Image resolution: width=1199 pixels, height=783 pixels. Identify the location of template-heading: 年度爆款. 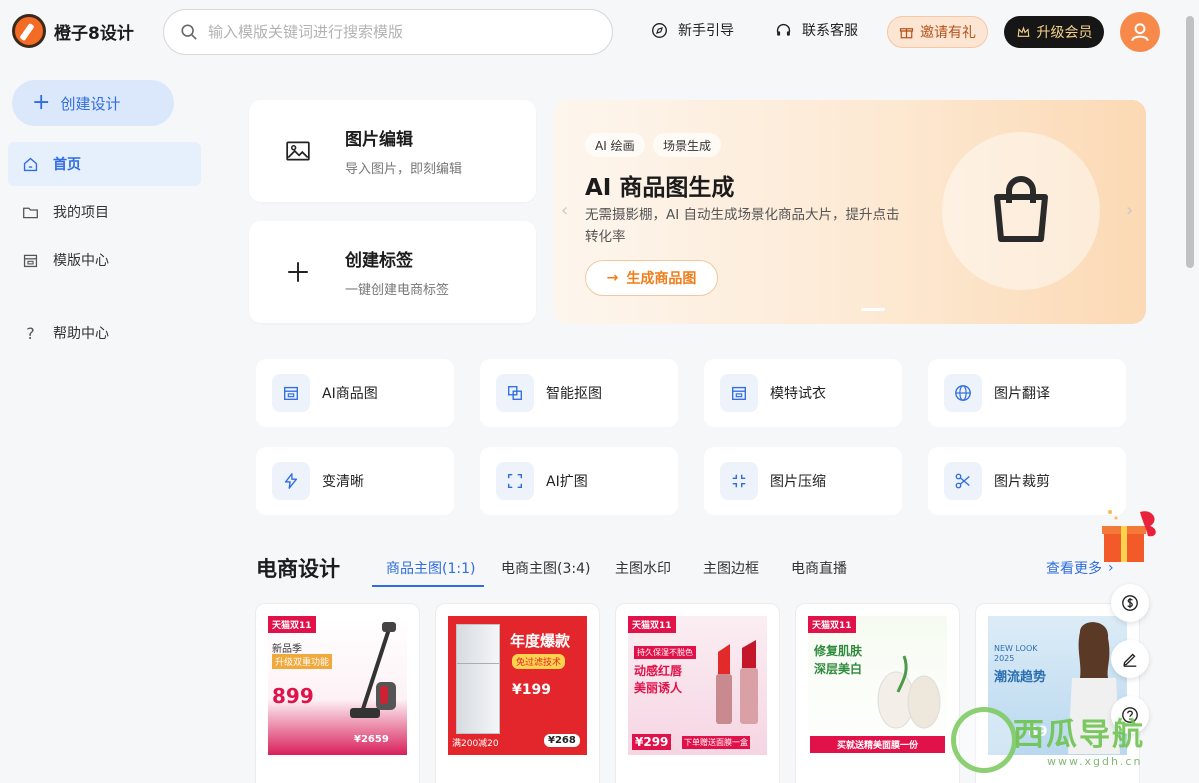
(540, 641).